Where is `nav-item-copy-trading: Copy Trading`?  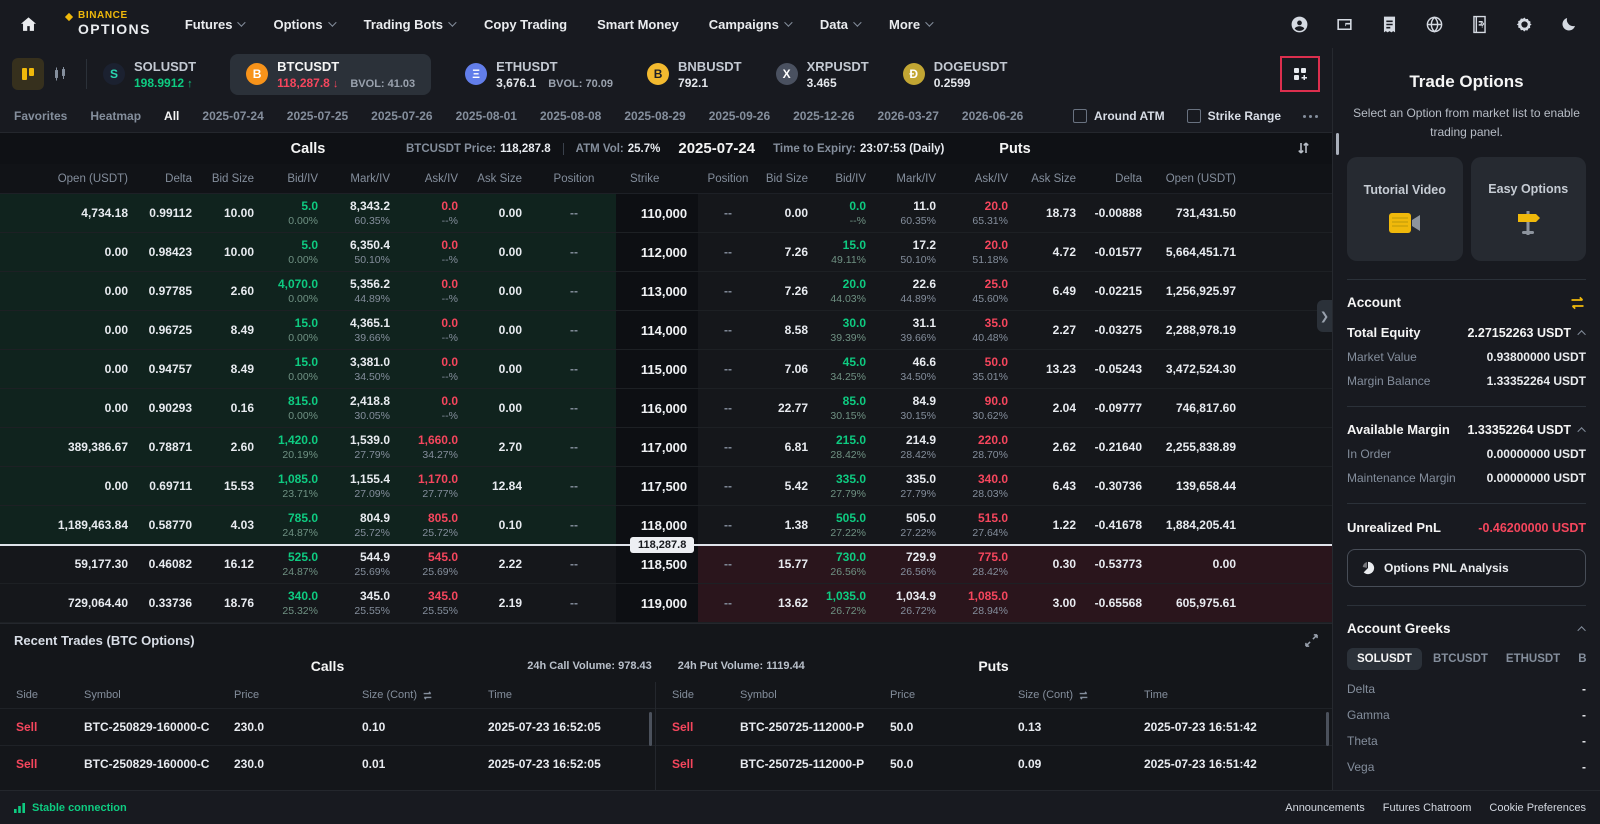
nav-item-copy-trading: Copy Trading is located at coordinates (525, 24).